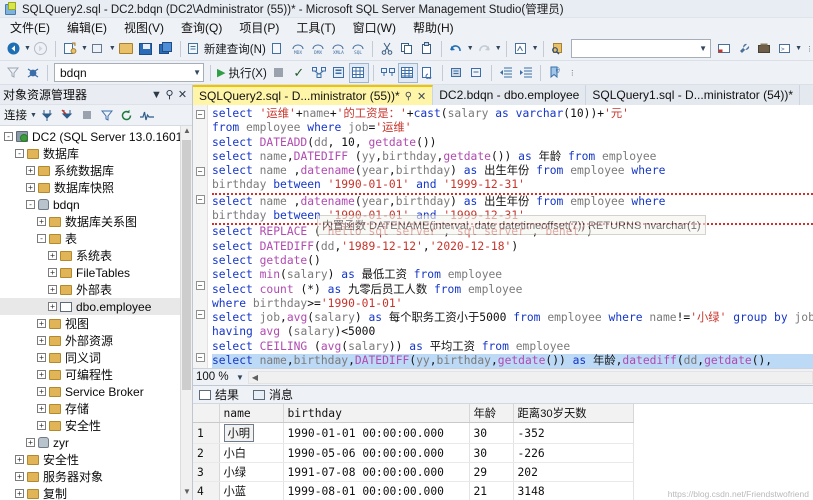  Describe the element at coordinates (521, 49) in the screenshot. I see `find-in-files-icon` at that location.